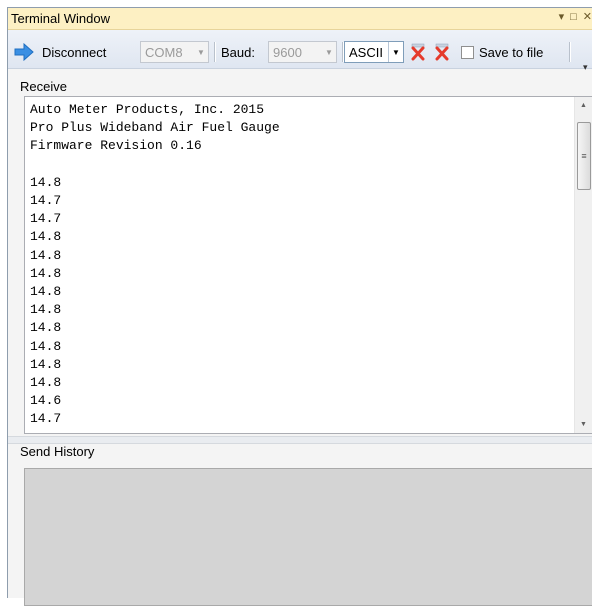 This screenshot has width=592, height=606. I want to click on receive-line: Firmware Revision 0.16, so click(116, 146).